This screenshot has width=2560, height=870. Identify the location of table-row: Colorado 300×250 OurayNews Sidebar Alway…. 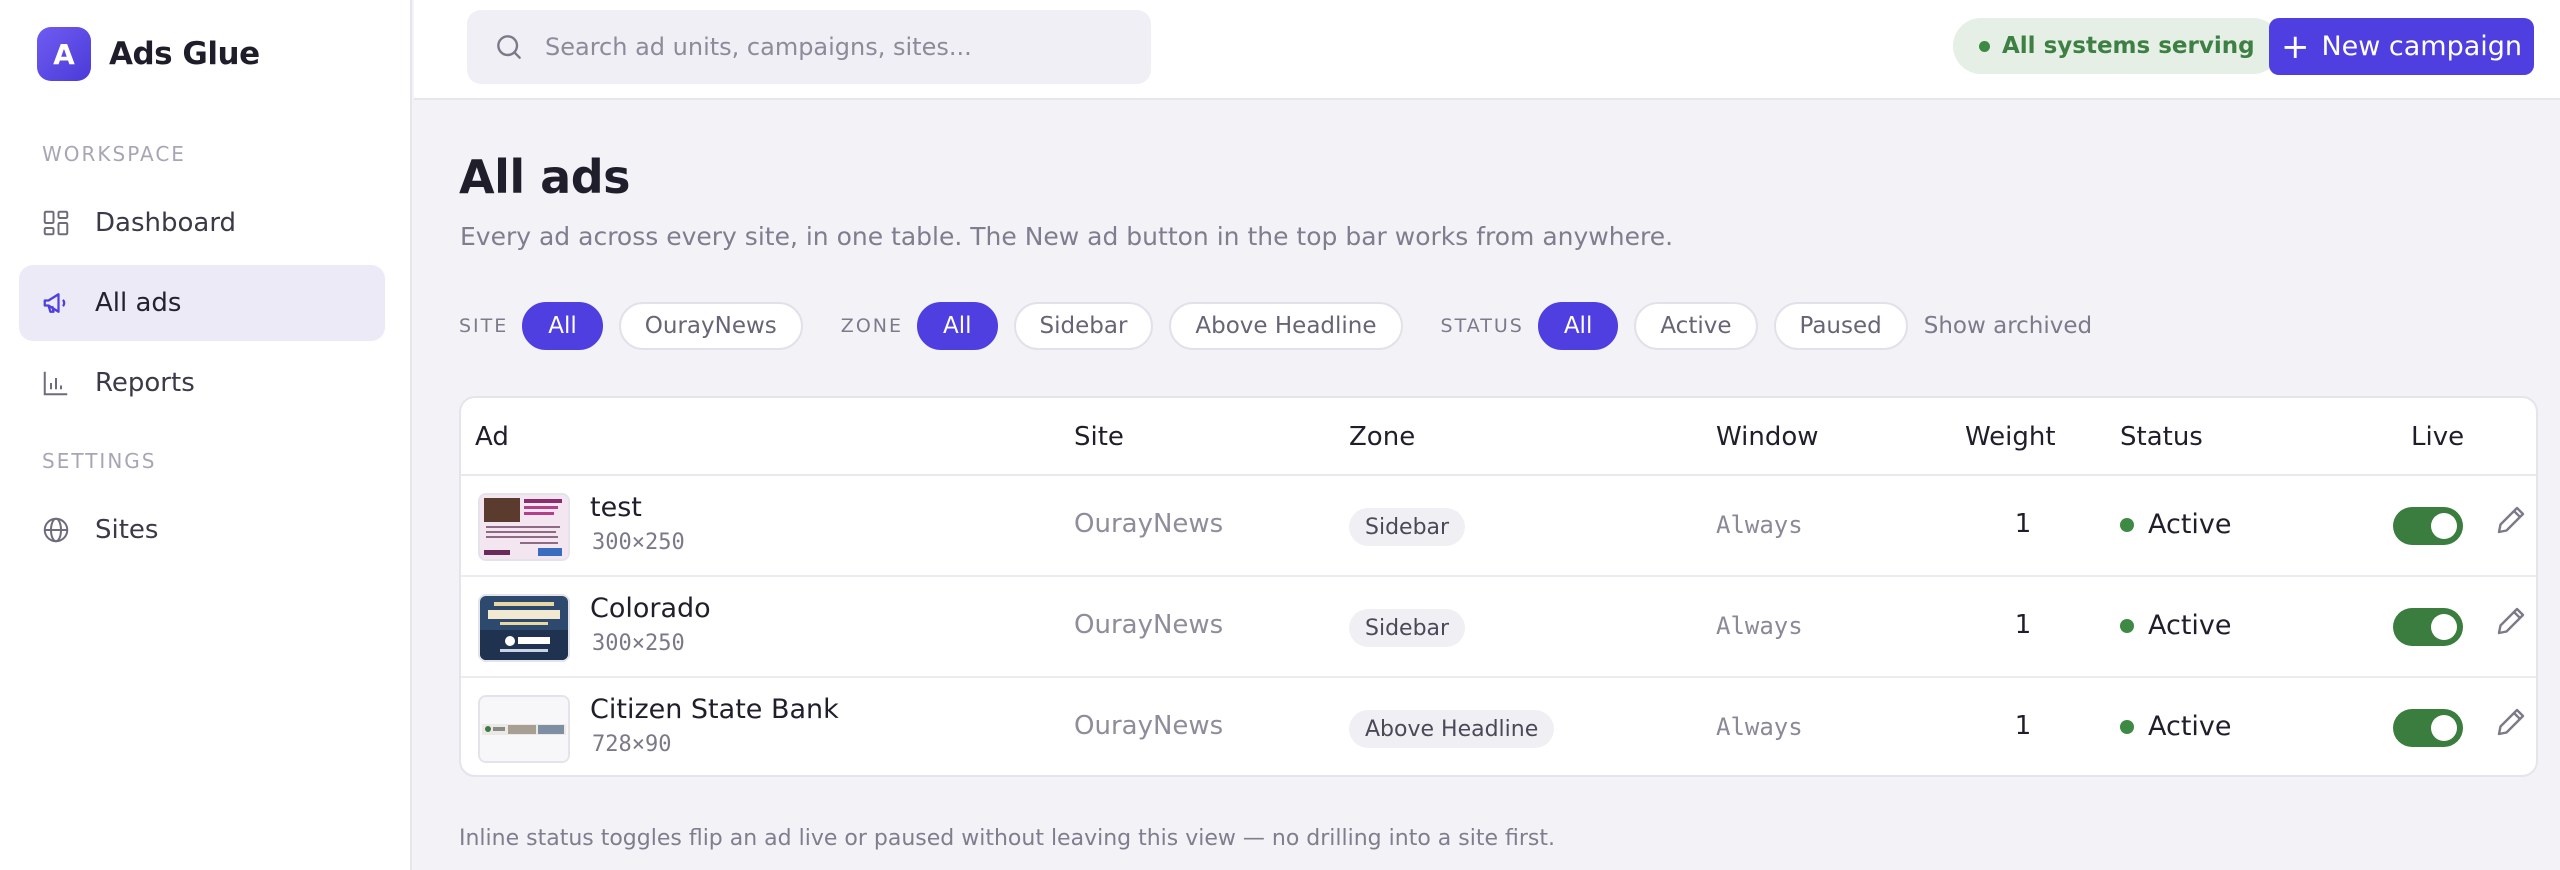
(1498, 627).